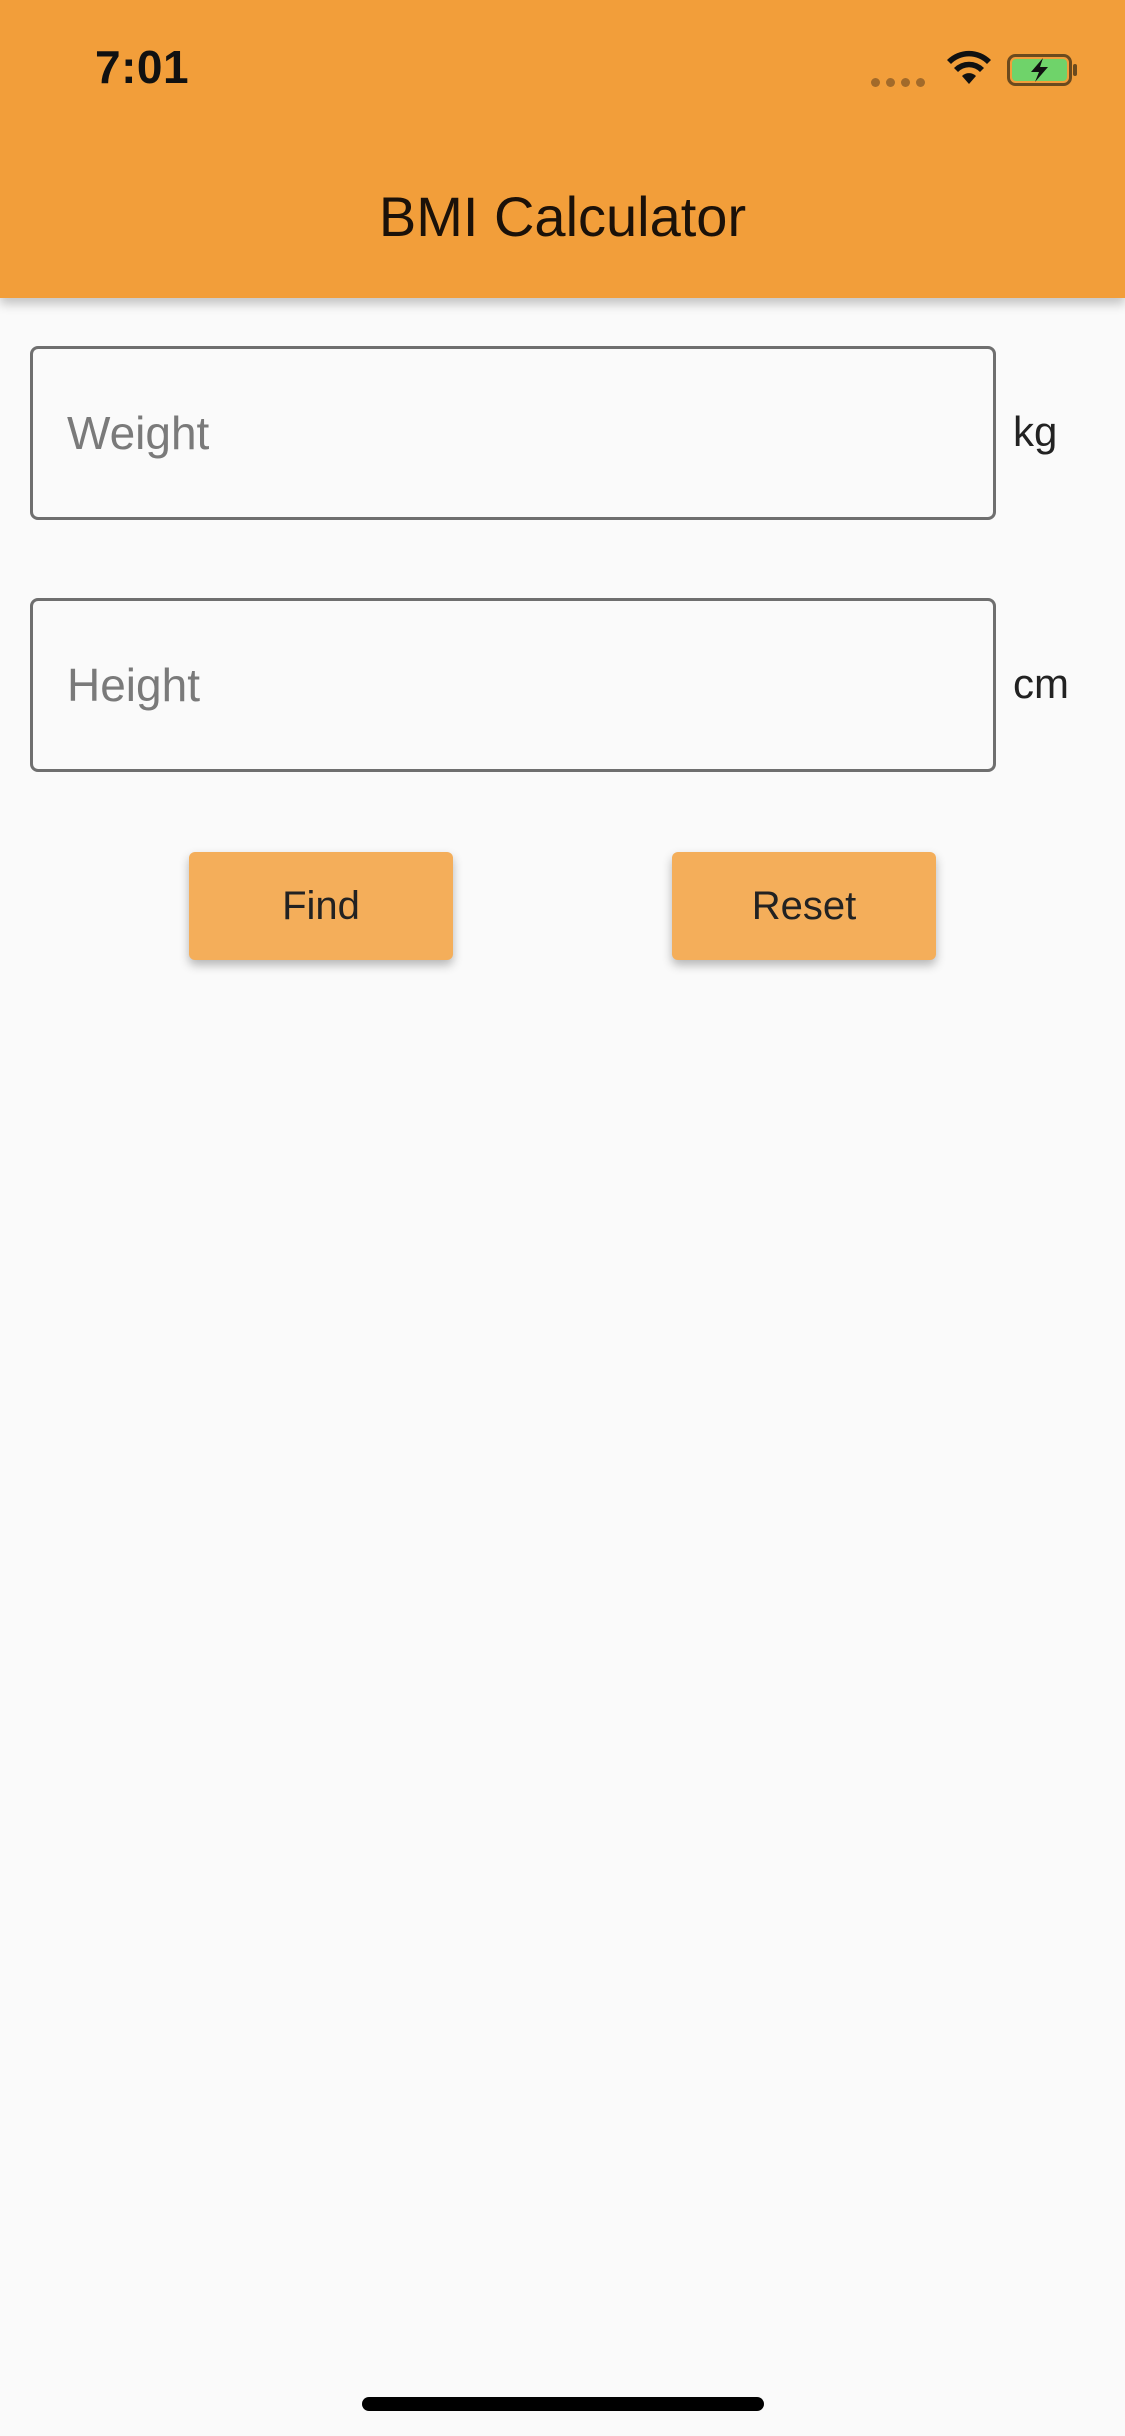 The image size is (1125, 2436). I want to click on height-unit-label: cm, so click(1041, 683).